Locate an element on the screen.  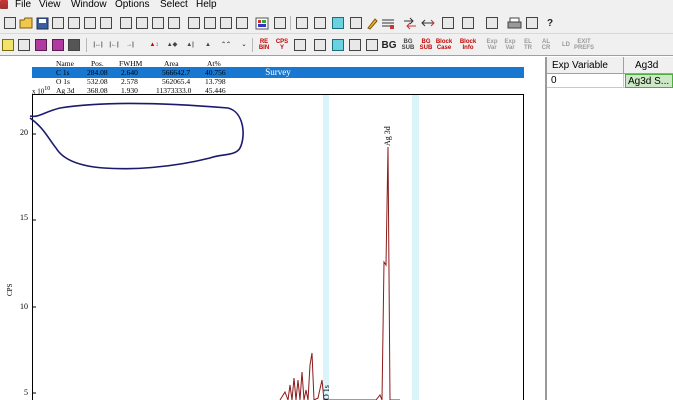
exp-variable-header: Exp Variable Ag3d is located at coordinates (610, 65).